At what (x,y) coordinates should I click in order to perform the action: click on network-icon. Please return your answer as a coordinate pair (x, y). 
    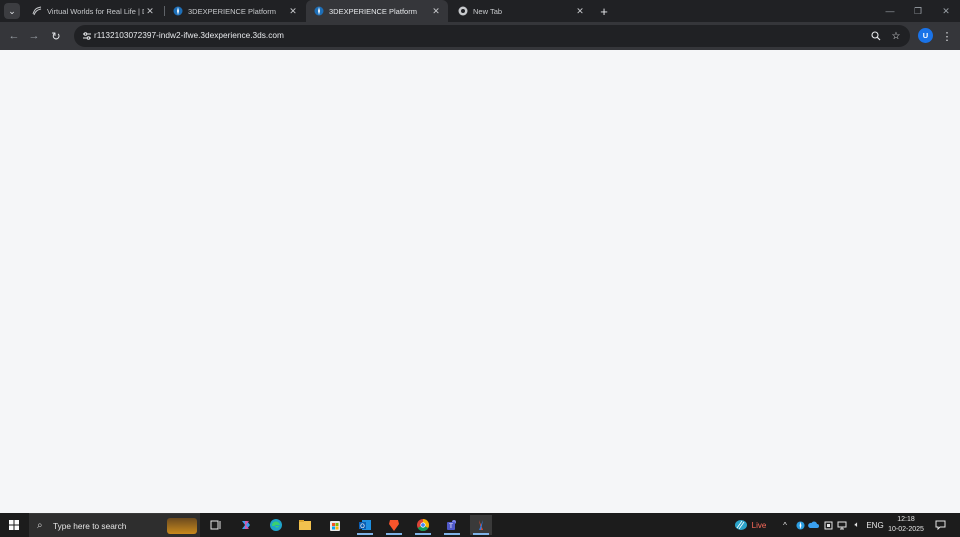
    Looking at the image, I should click on (842, 525).